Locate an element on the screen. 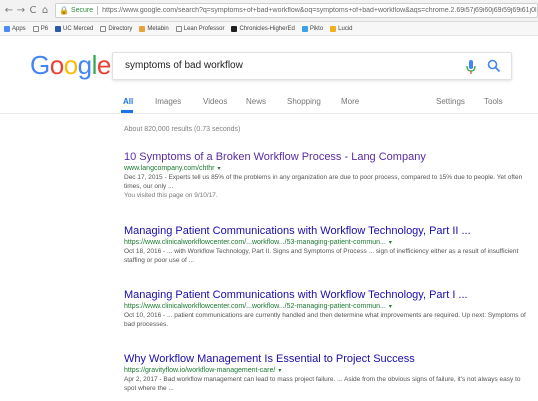 Image resolution: width=538 pixels, height=401 pixels. bookmark-uc-merced: UC Merced is located at coordinates (74, 28).